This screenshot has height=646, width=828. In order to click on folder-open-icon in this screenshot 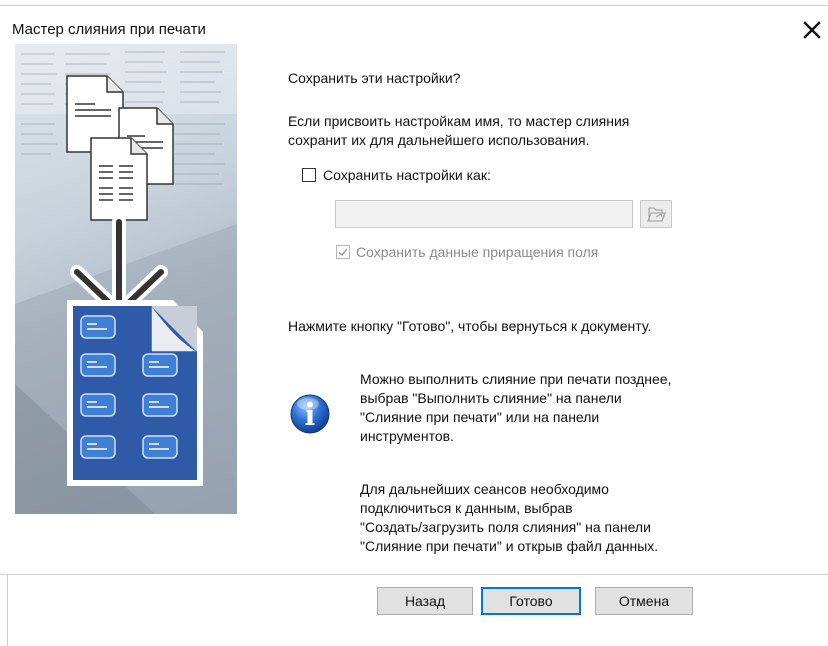, I will do `click(656, 214)`.